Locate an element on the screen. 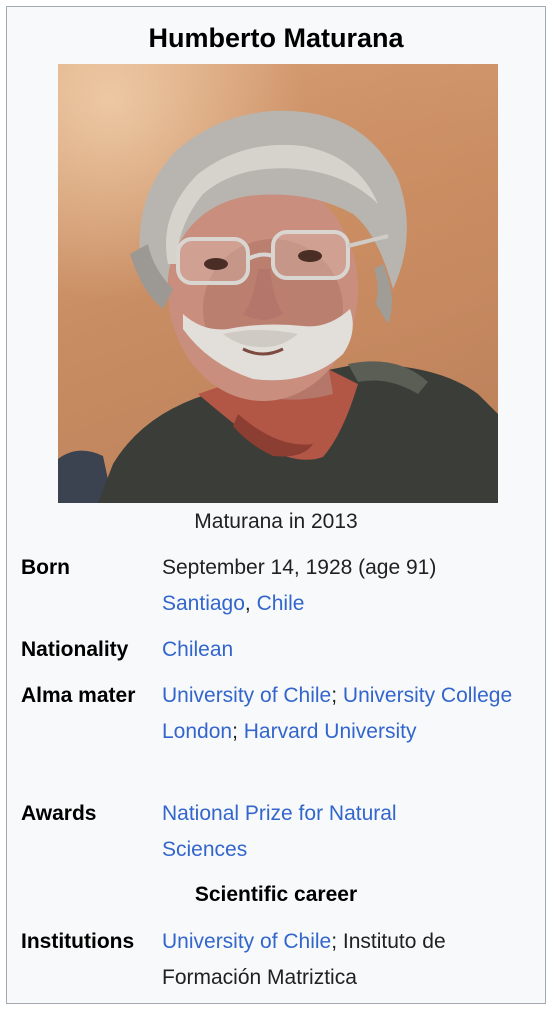 Image resolution: width=554 pixels, height=1010 pixels. institutions-label: Institutions is located at coordinates (78, 941).